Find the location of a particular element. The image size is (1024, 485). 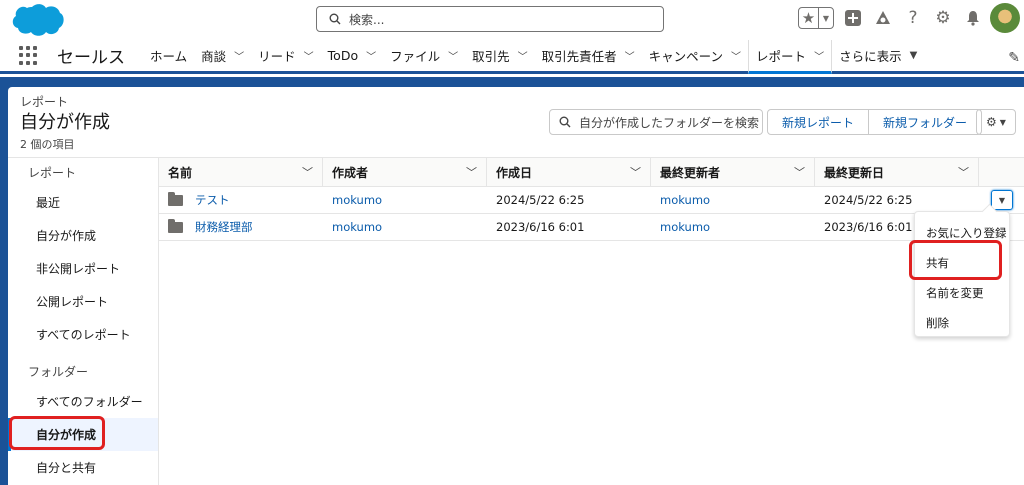

app-name: セールス is located at coordinates (91, 58).